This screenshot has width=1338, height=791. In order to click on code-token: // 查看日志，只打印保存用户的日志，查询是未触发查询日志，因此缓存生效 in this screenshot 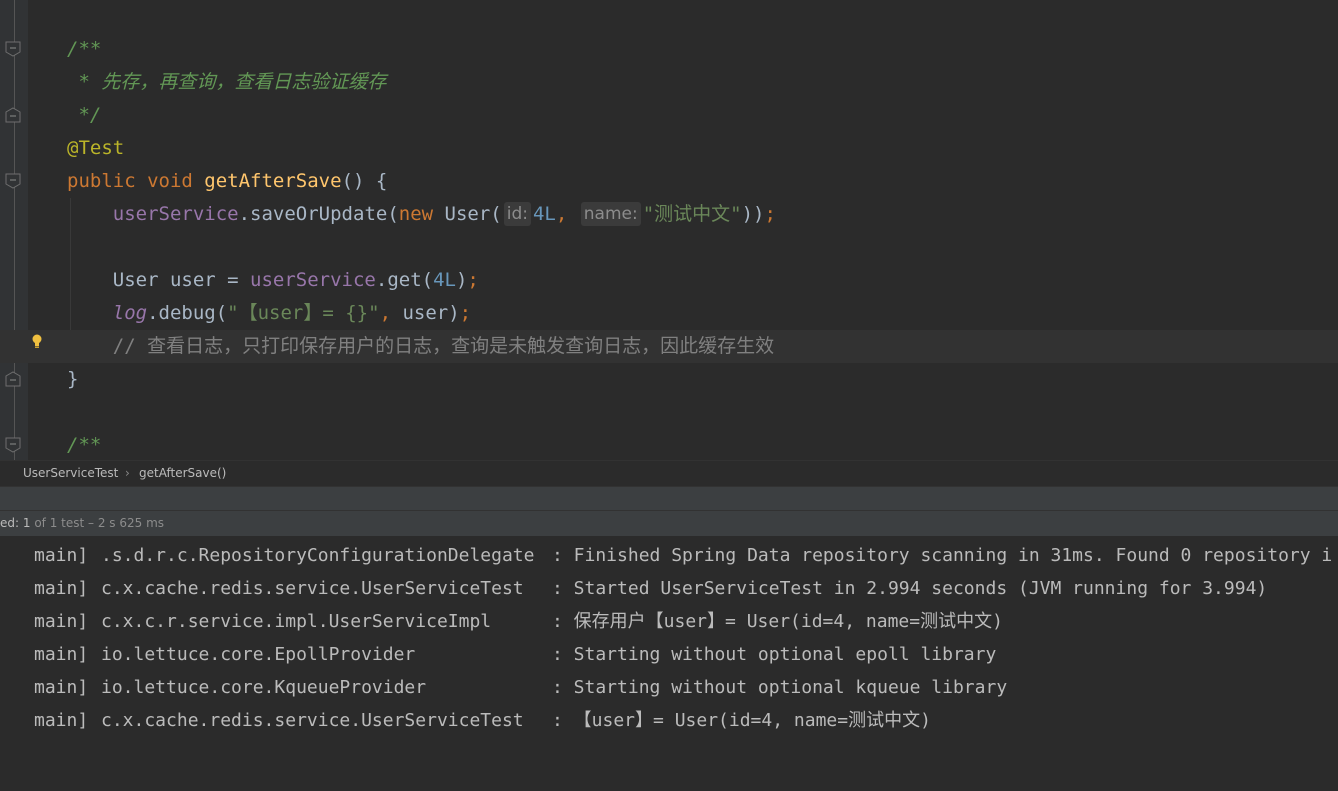, I will do `click(421, 346)`.